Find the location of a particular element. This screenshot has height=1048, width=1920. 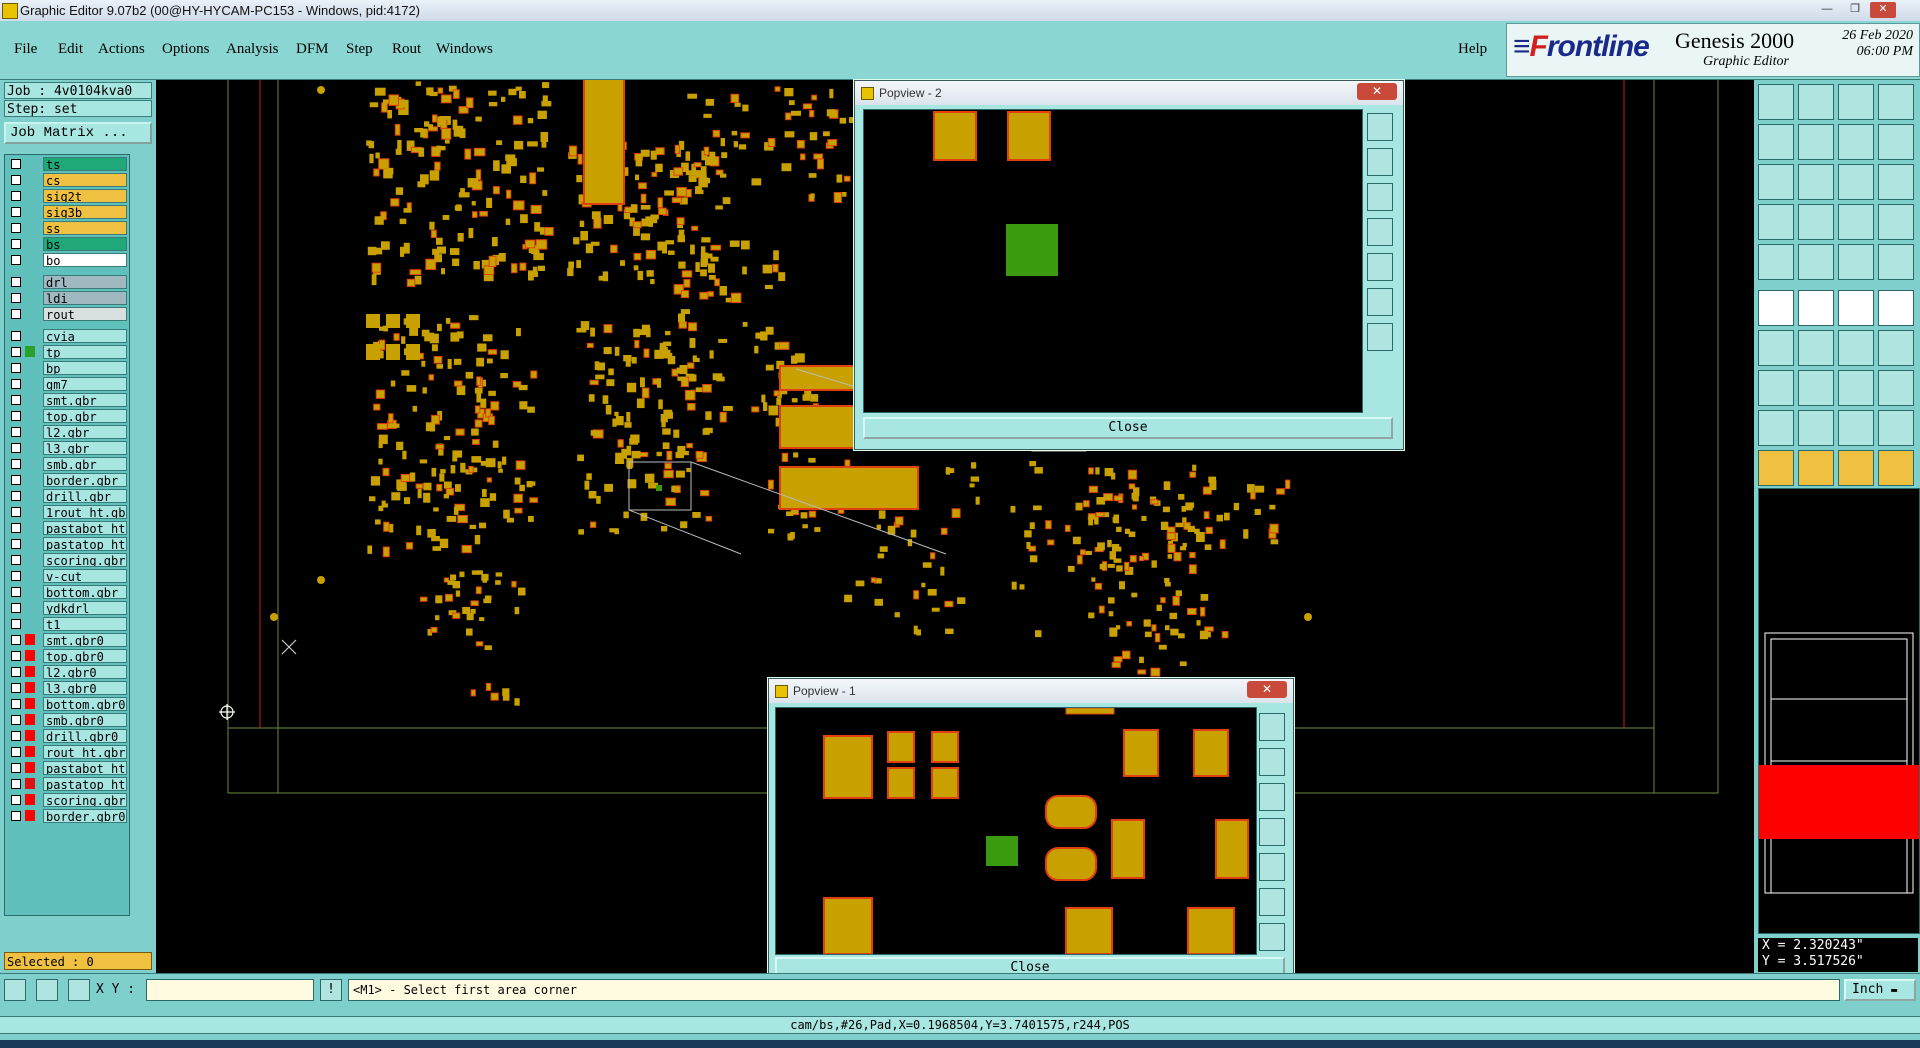

fit-icon is located at coordinates (1776, 182).